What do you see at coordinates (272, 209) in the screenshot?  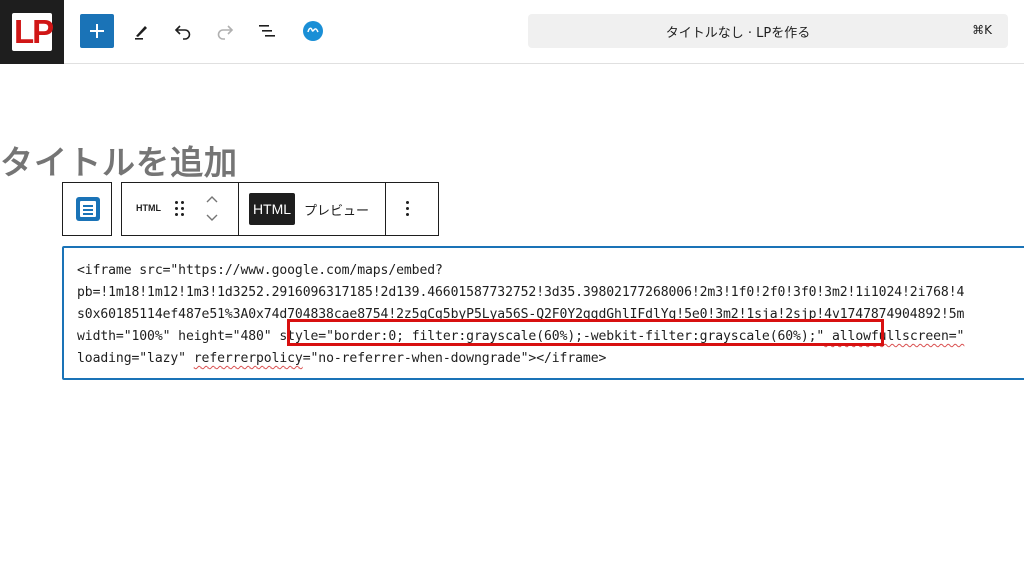 I see `tab-html: HTML` at bounding box center [272, 209].